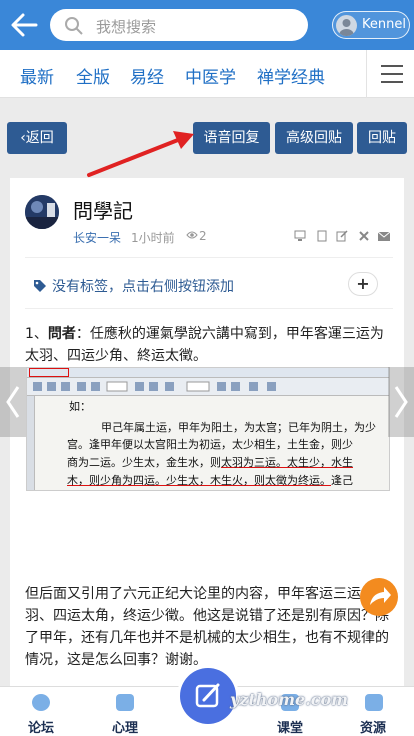 The image size is (414, 736). Describe the element at coordinates (153, 238) in the screenshot. I see `post-time: 1小时前` at that location.